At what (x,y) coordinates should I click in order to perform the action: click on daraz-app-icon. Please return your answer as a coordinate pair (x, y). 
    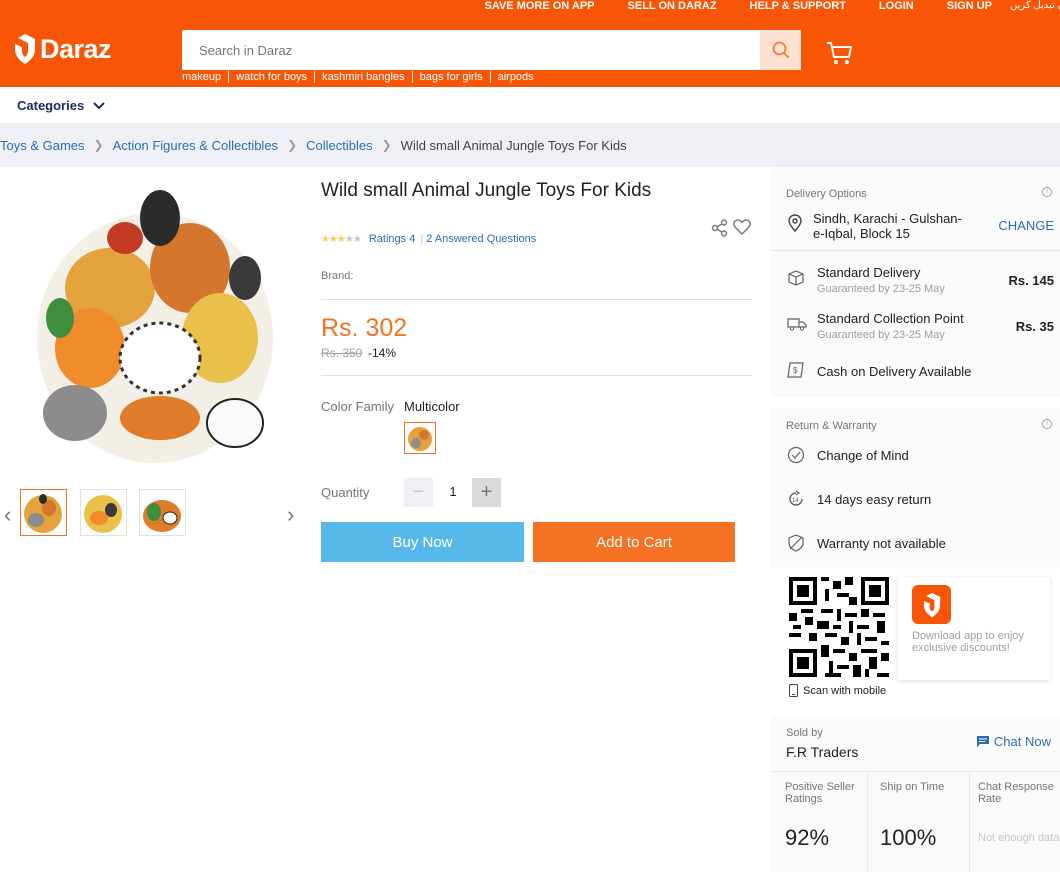
    Looking at the image, I should click on (931, 604).